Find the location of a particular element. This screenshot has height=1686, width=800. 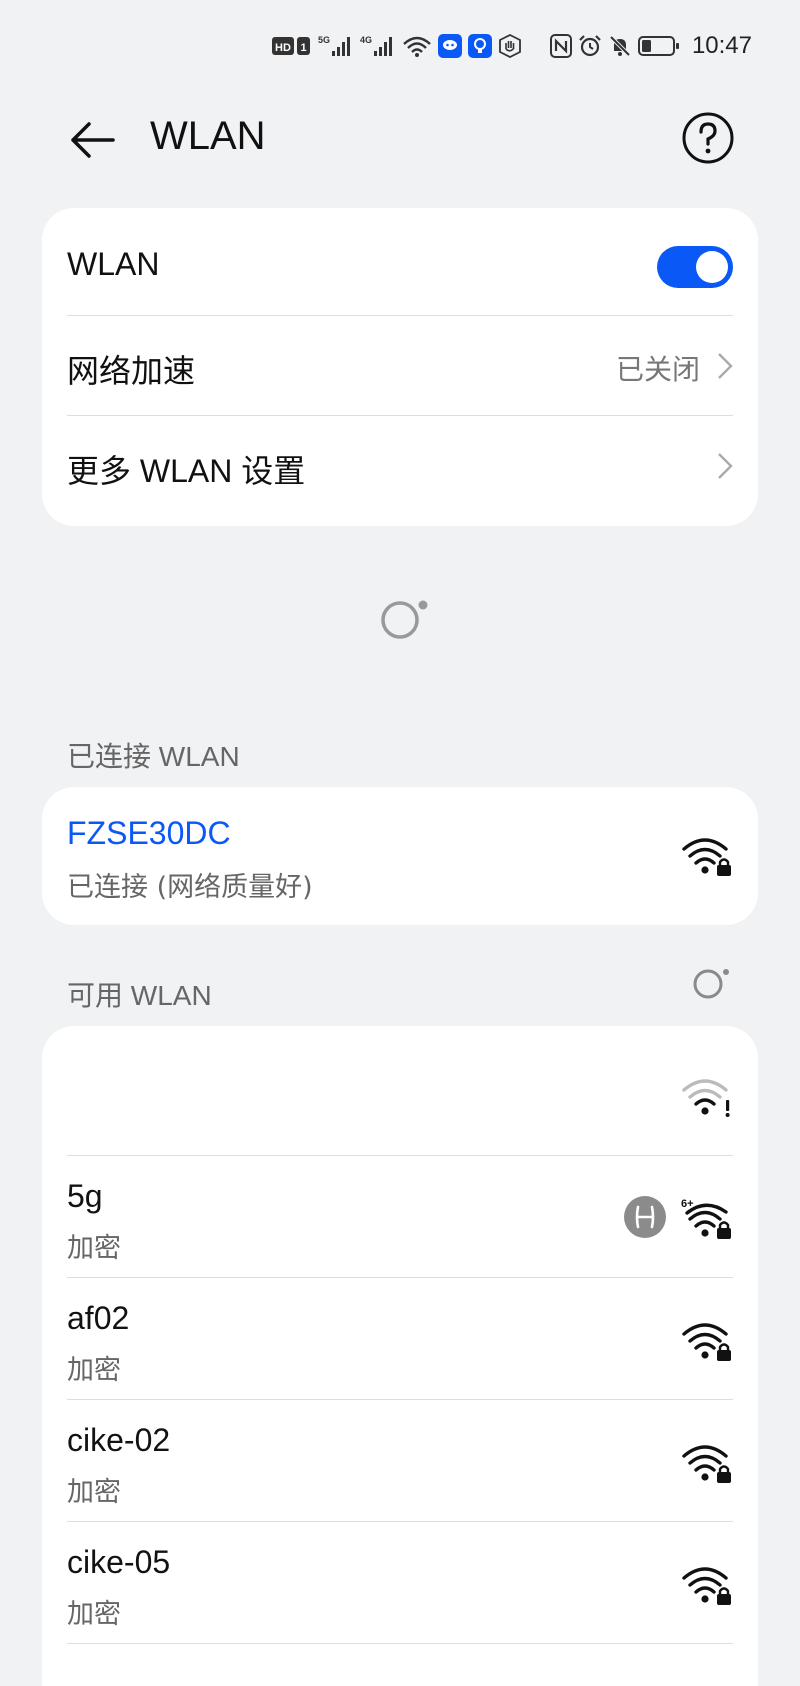

alarm-icon is located at coordinates (590, 46).